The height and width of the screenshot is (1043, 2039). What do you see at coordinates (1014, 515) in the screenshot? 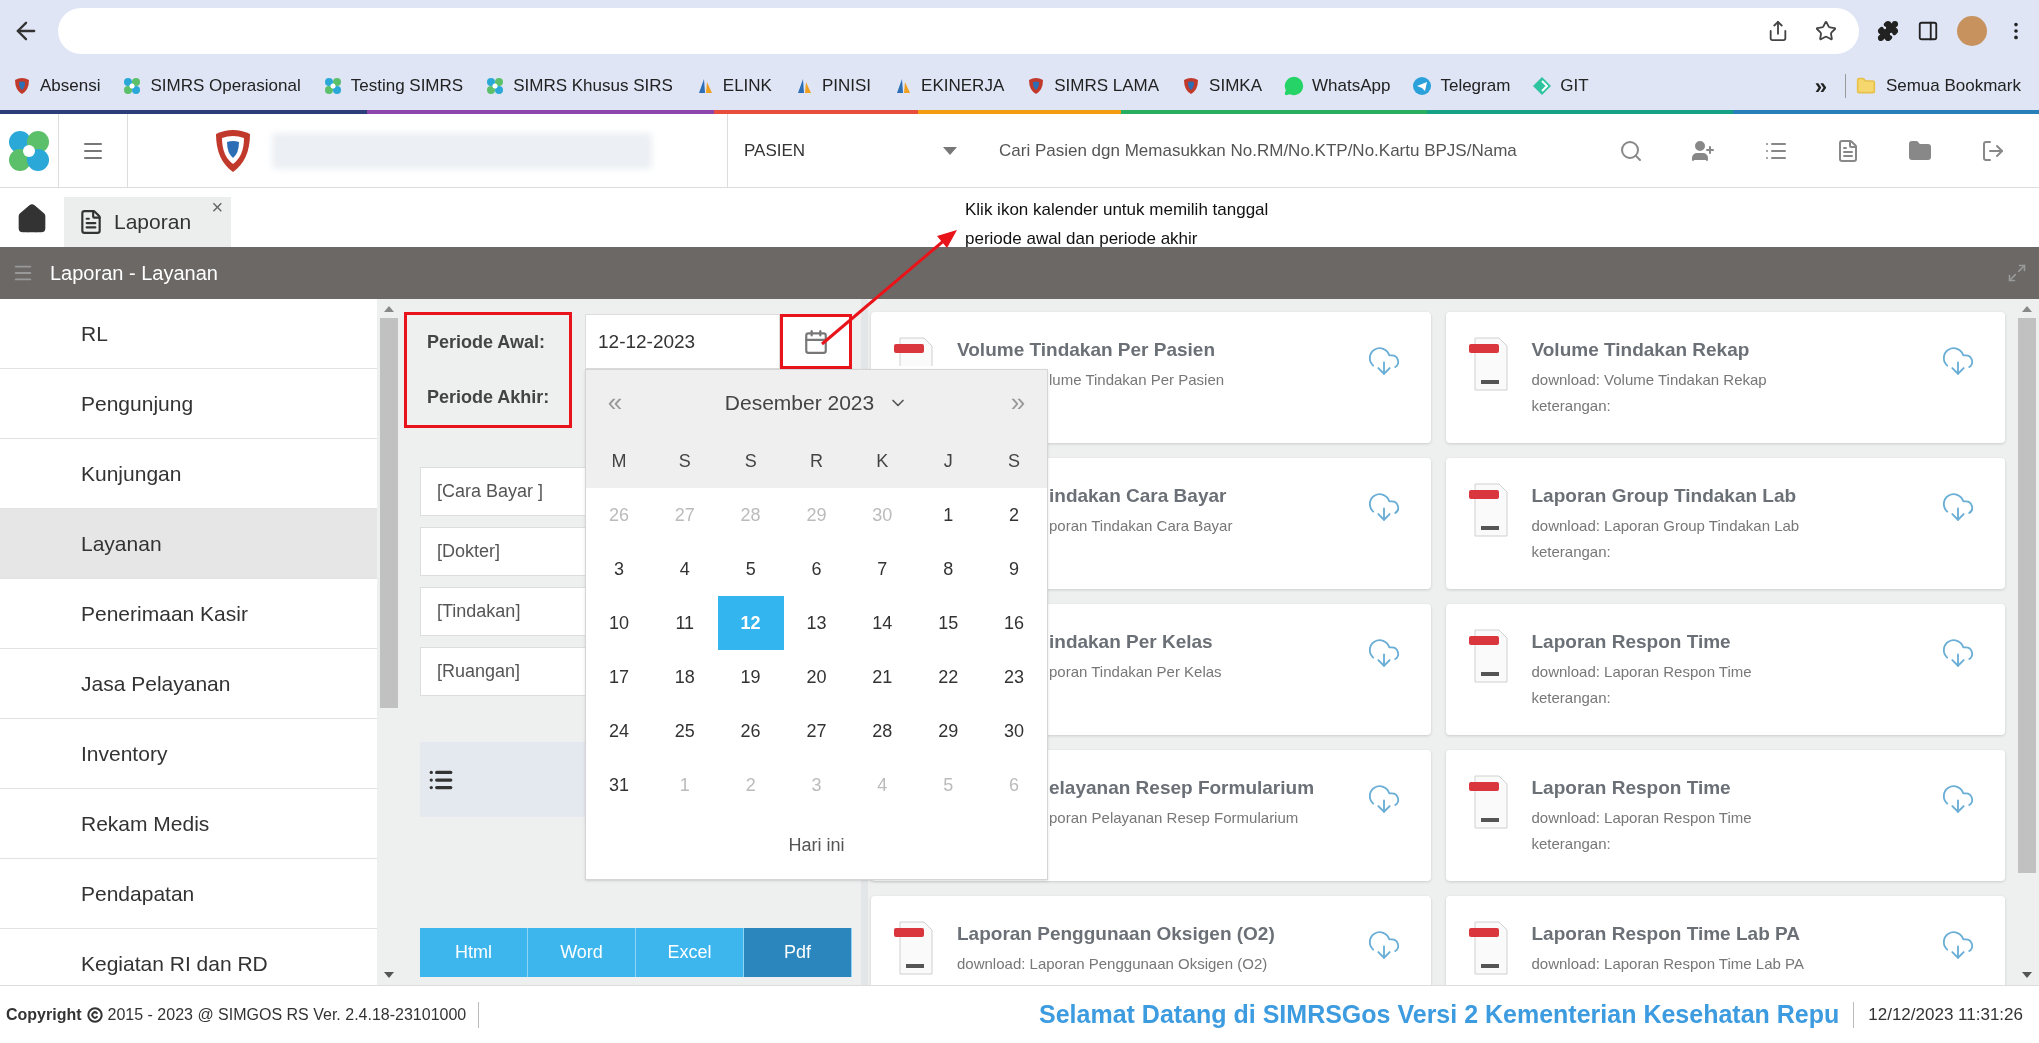
I see `calendar-day: 2` at bounding box center [1014, 515].